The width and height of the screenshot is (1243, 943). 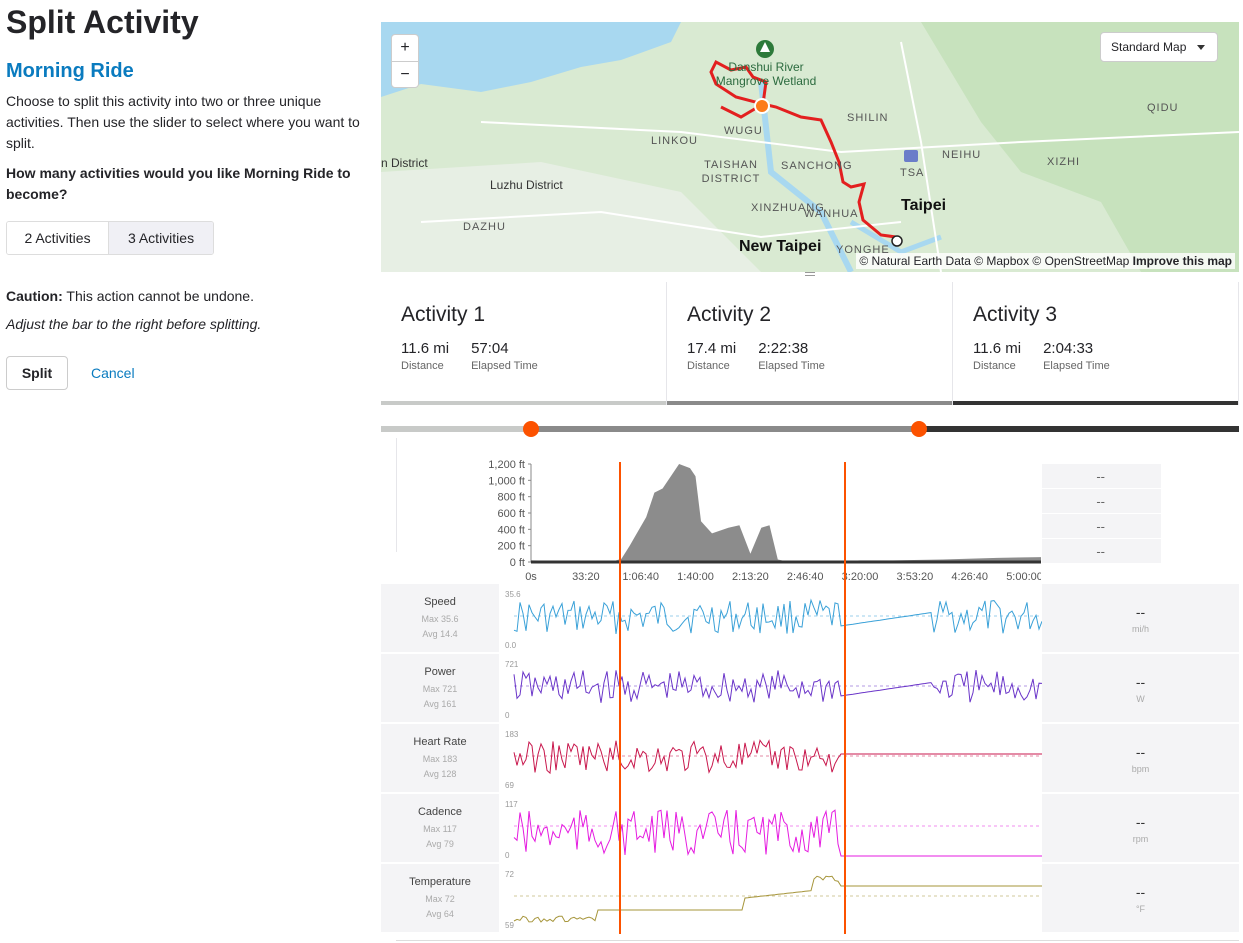 I want to click on zoom-out-button: −, so click(x=405, y=74).